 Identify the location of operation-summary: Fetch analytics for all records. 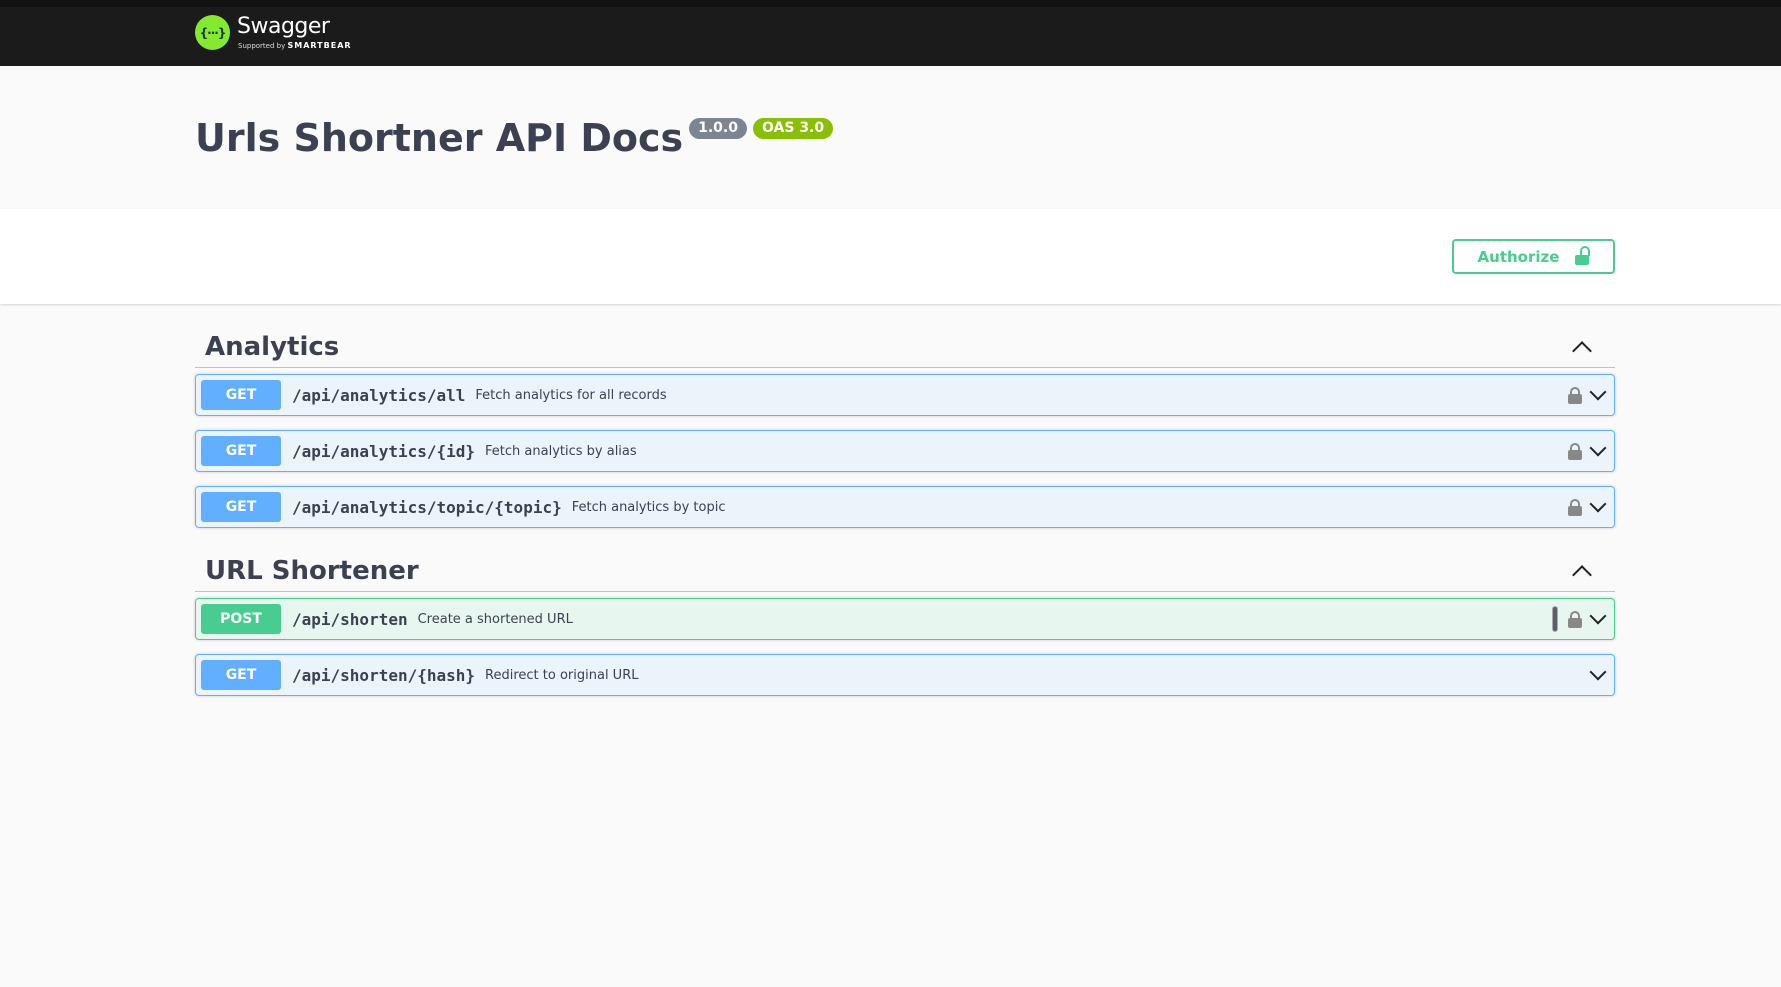
(571, 395).